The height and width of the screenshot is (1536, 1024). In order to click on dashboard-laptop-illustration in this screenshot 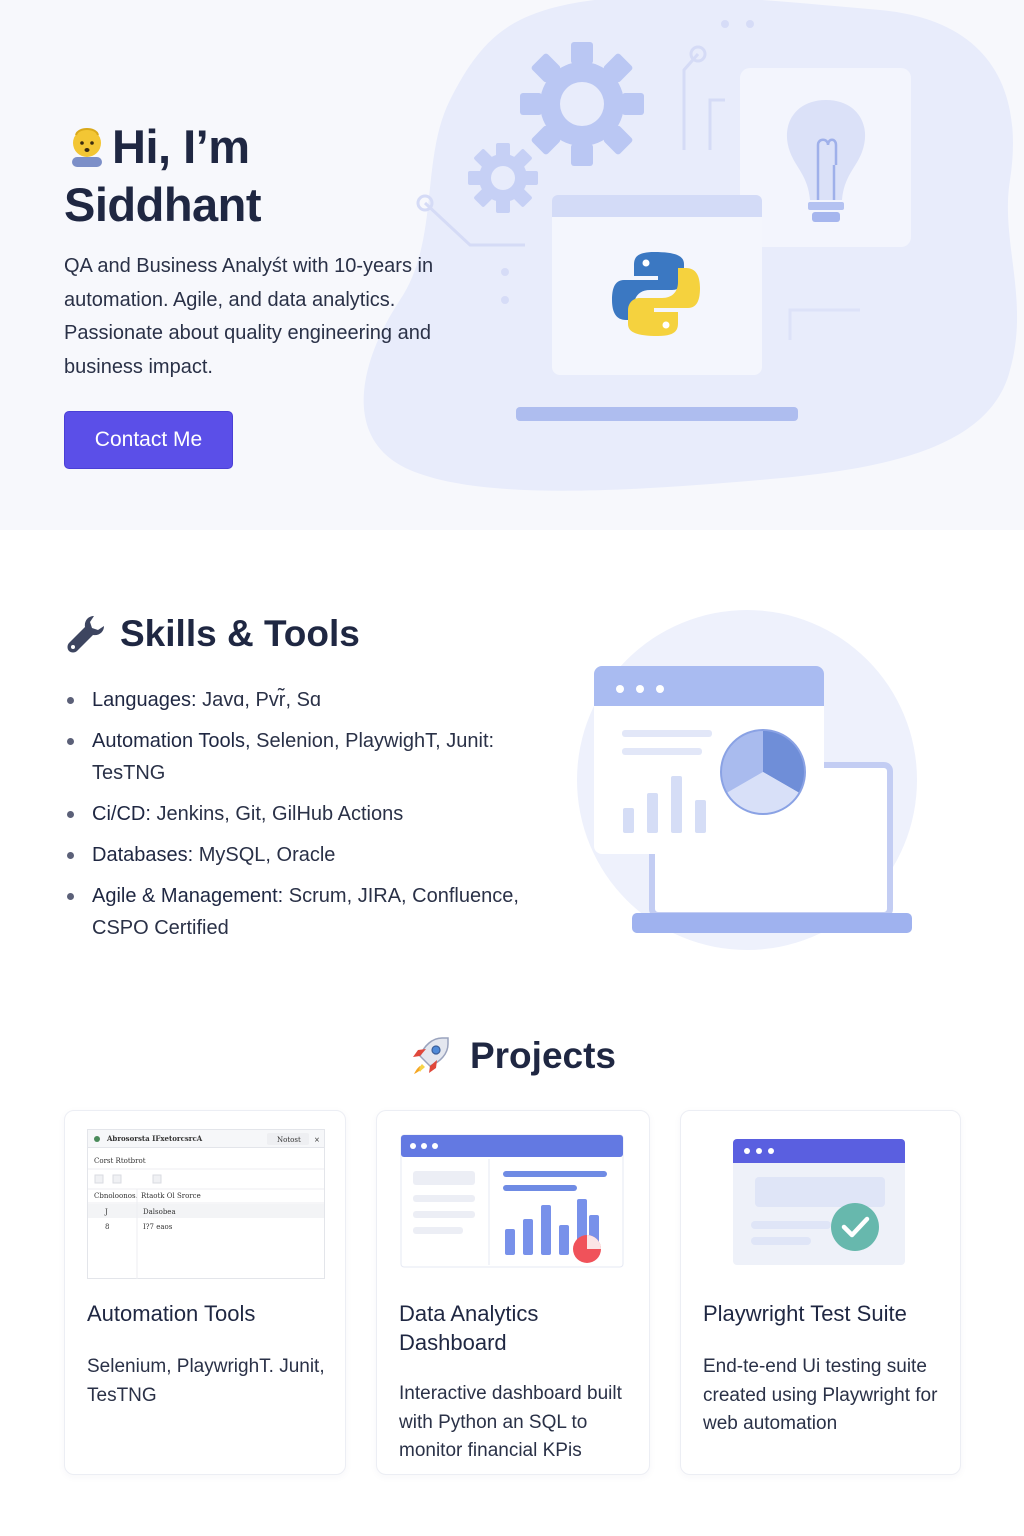, I will do `click(747, 780)`.